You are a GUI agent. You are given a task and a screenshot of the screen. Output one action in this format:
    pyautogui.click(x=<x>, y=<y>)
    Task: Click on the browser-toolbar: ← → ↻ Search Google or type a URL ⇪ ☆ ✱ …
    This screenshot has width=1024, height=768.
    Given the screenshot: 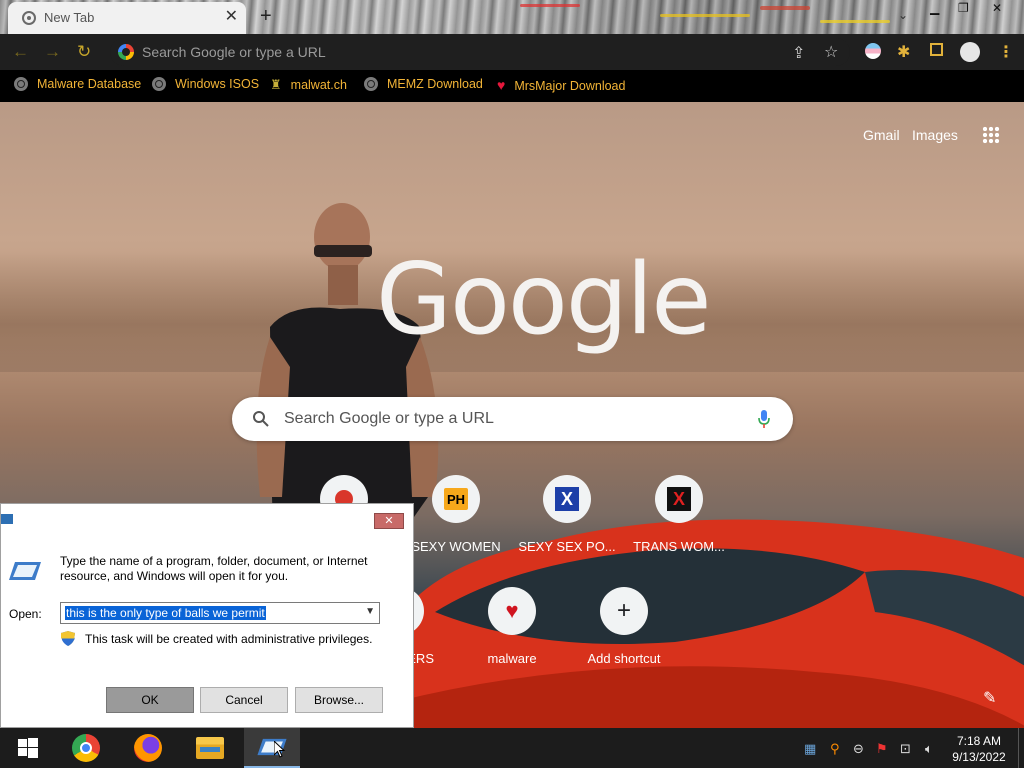 What is the action you would take?
    pyautogui.click(x=512, y=52)
    